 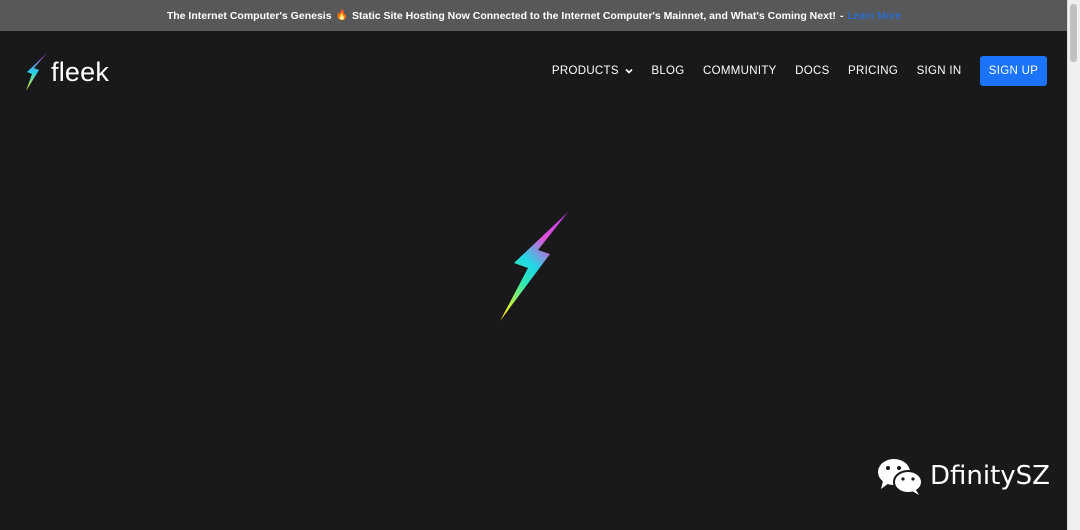 I want to click on hero-bolt-icon, so click(x=534, y=266).